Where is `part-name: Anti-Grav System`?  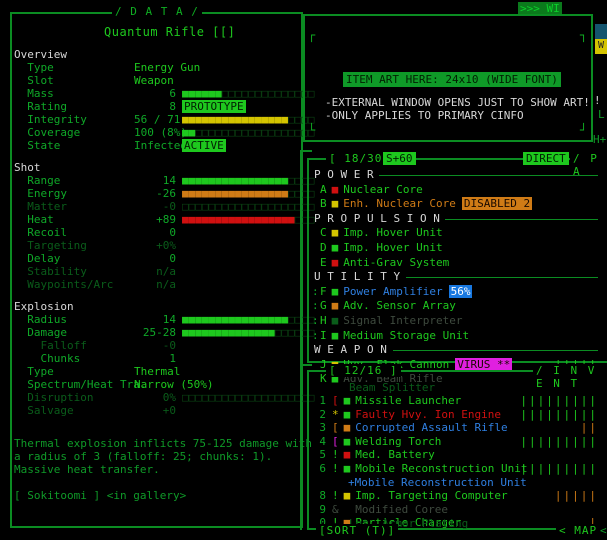 part-name: Anti-Grav System is located at coordinates (396, 262).